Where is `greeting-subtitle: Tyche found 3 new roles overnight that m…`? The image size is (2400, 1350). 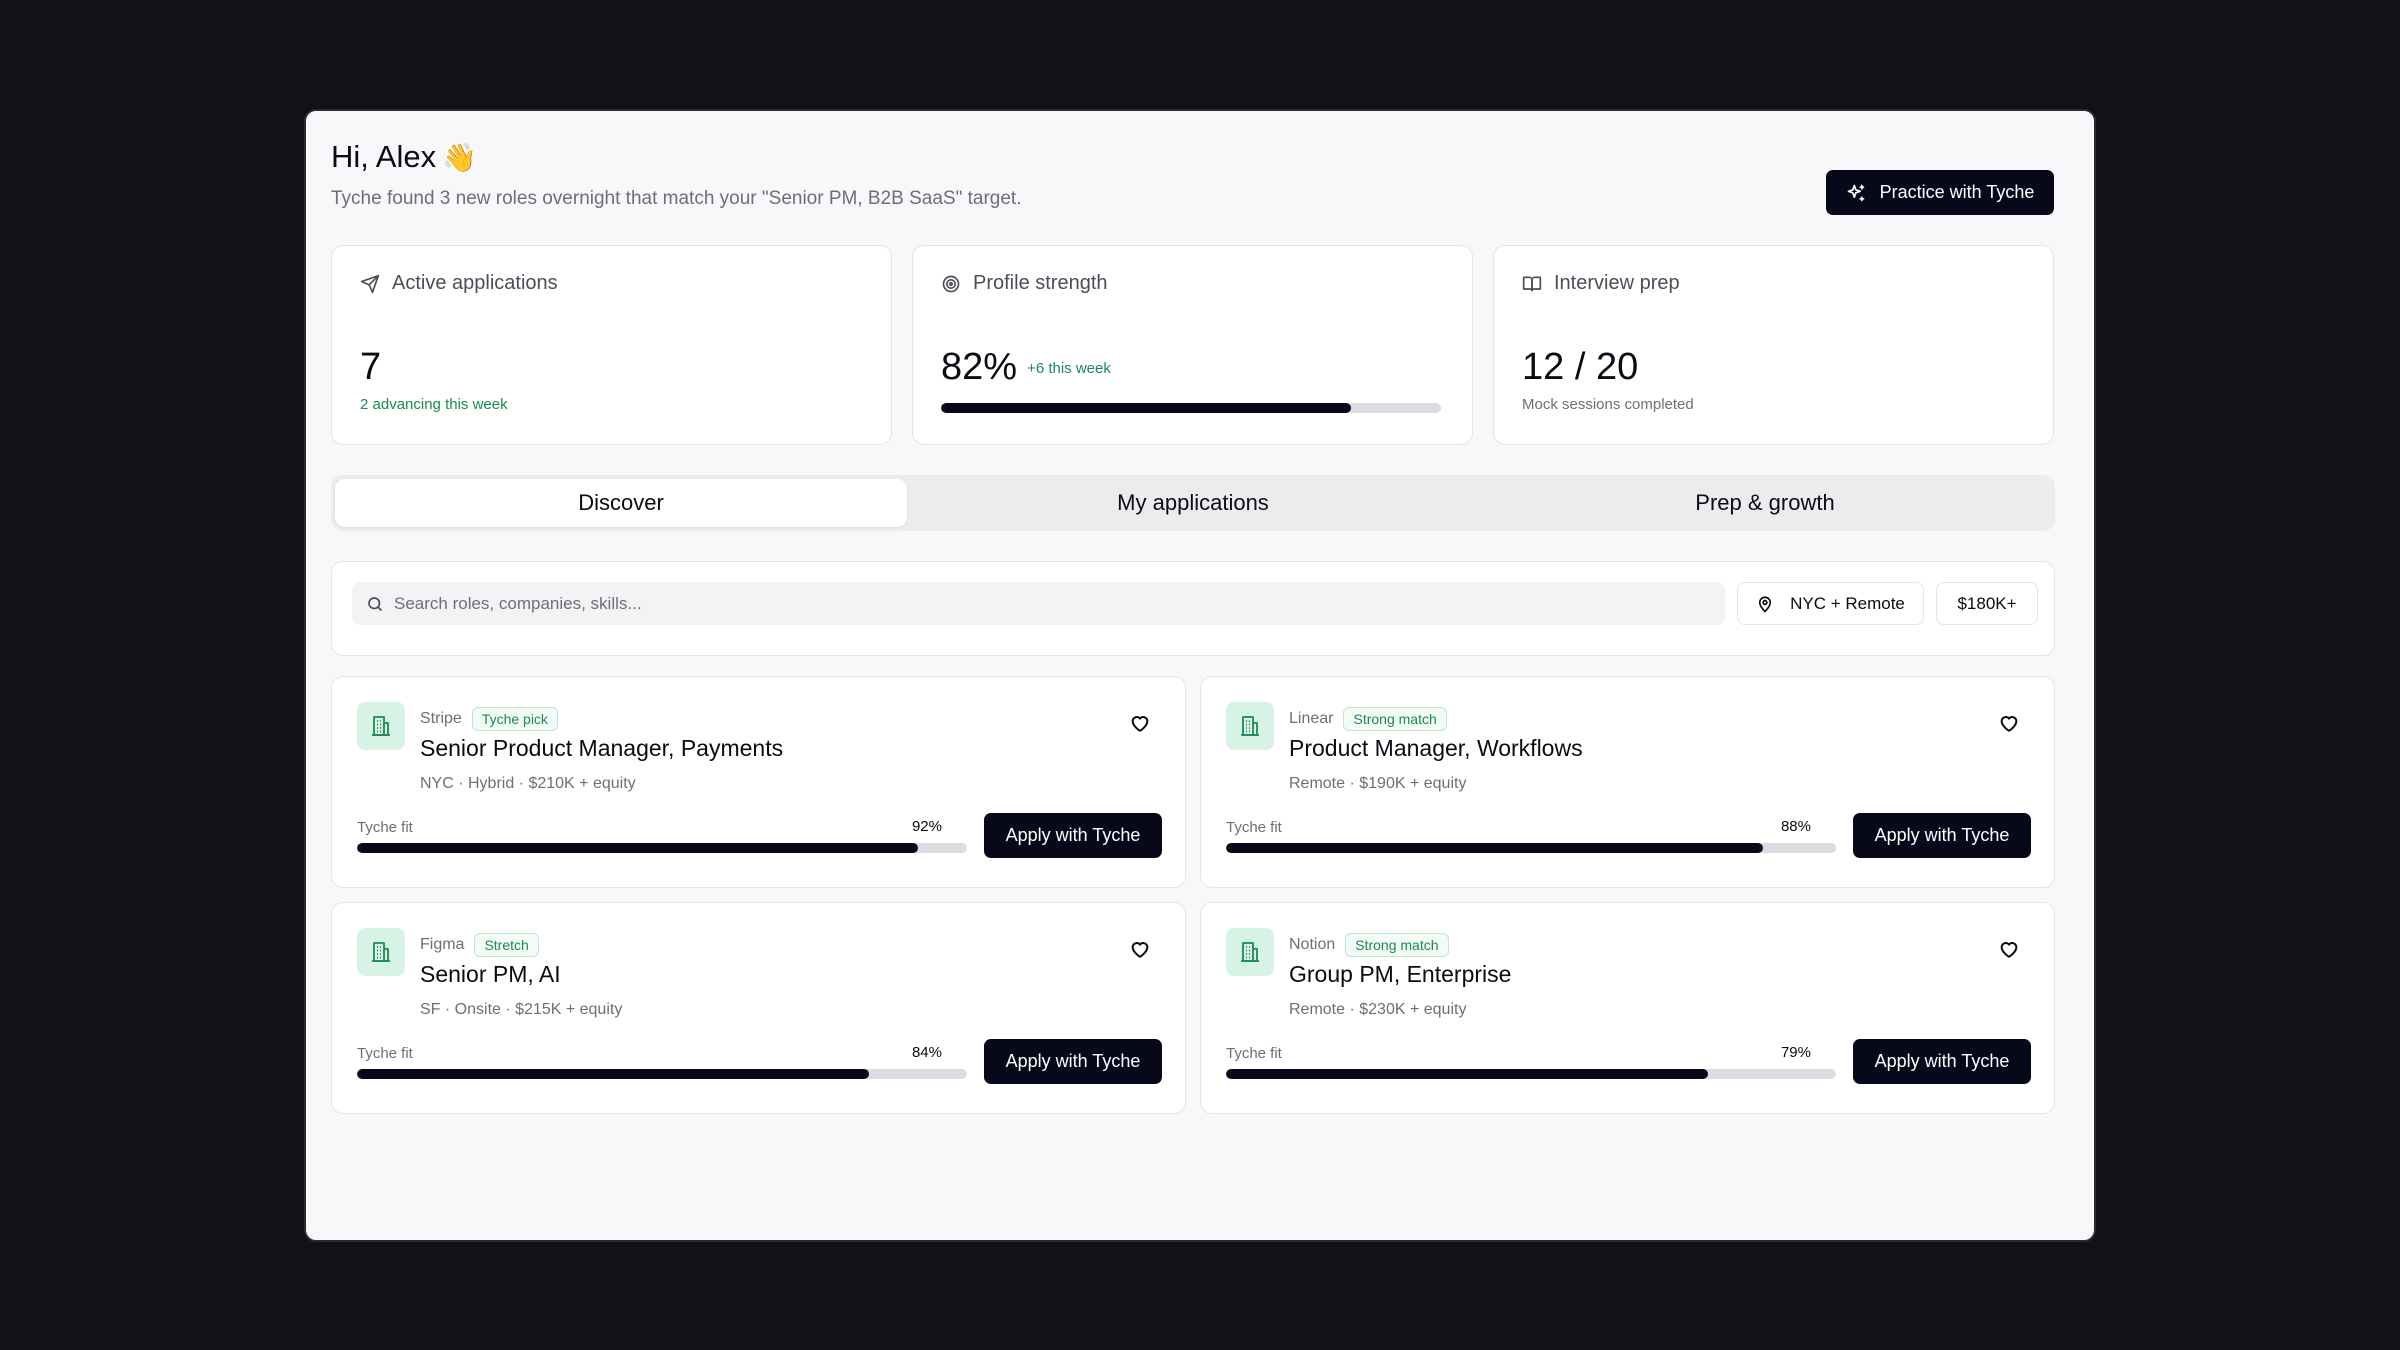
greeting-subtitle: Tyche found 3 new roles overnight that m… is located at coordinates (676, 198).